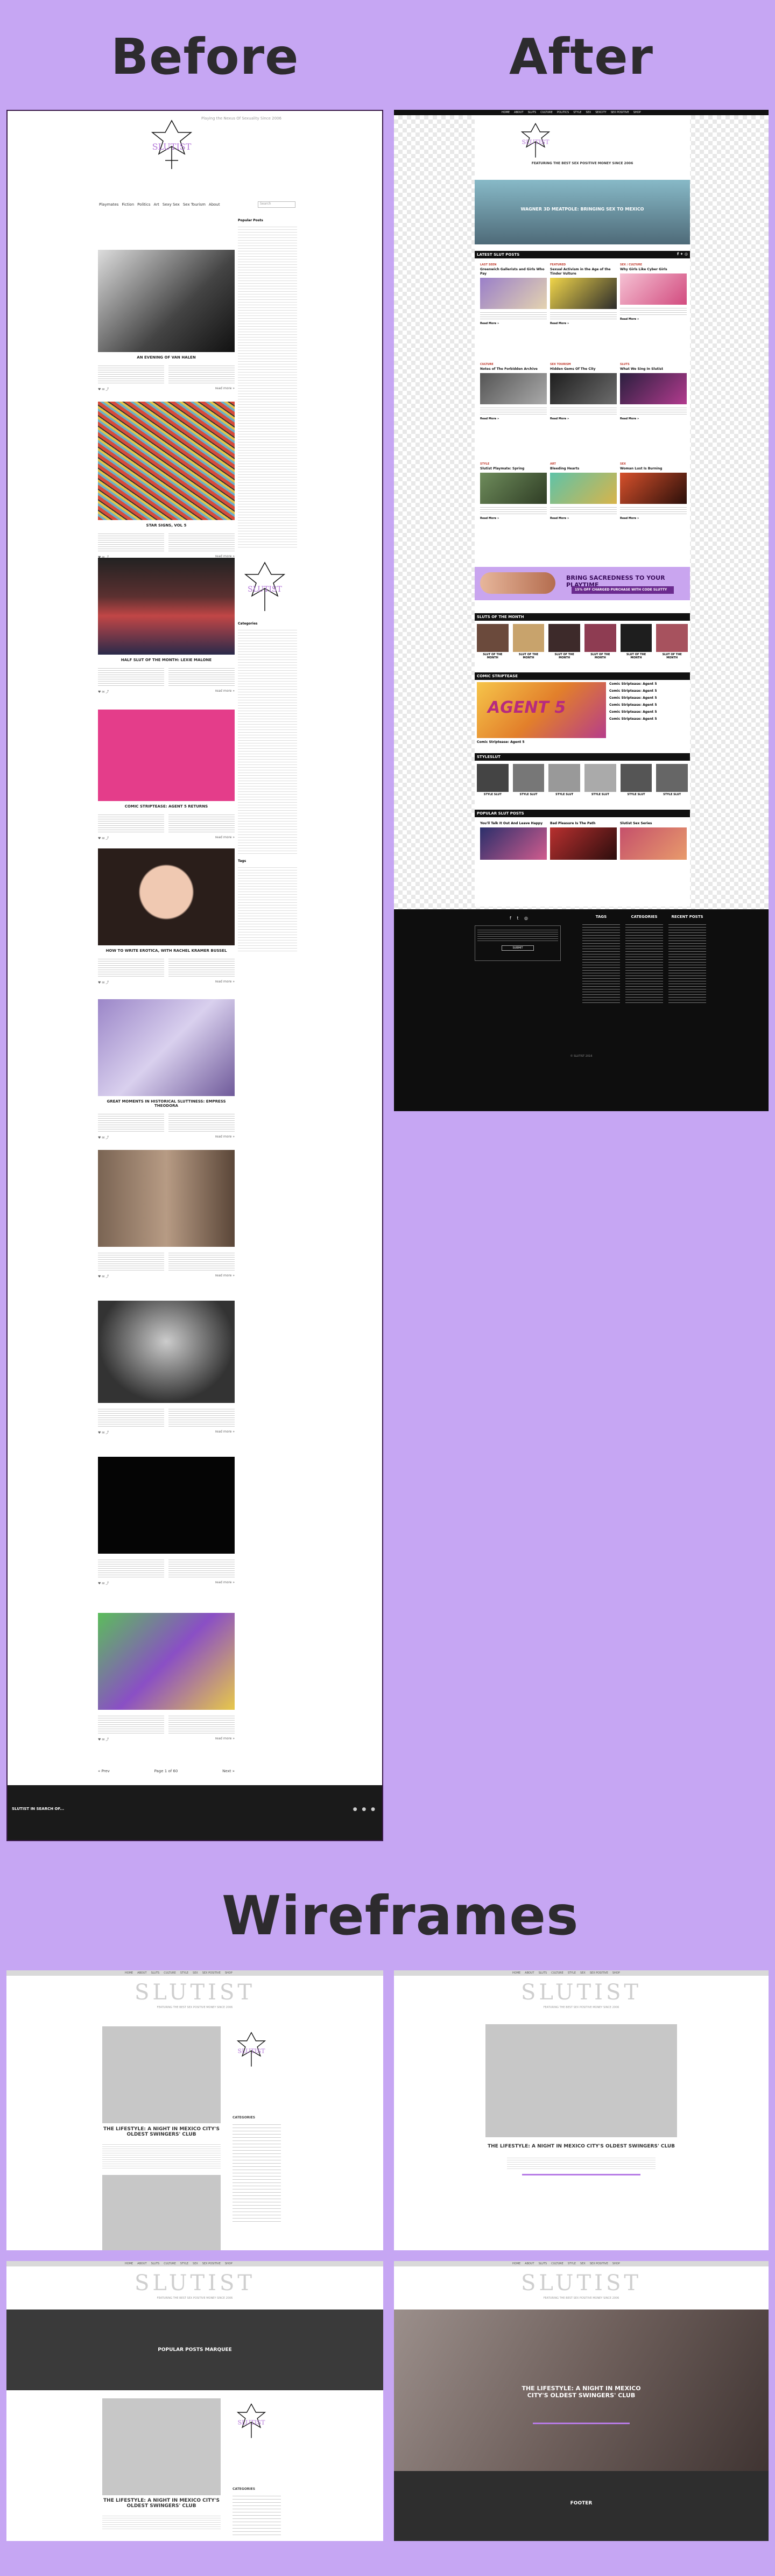  What do you see at coordinates (143, 205) in the screenshot?
I see `nav-item: Politics` at bounding box center [143, 205].